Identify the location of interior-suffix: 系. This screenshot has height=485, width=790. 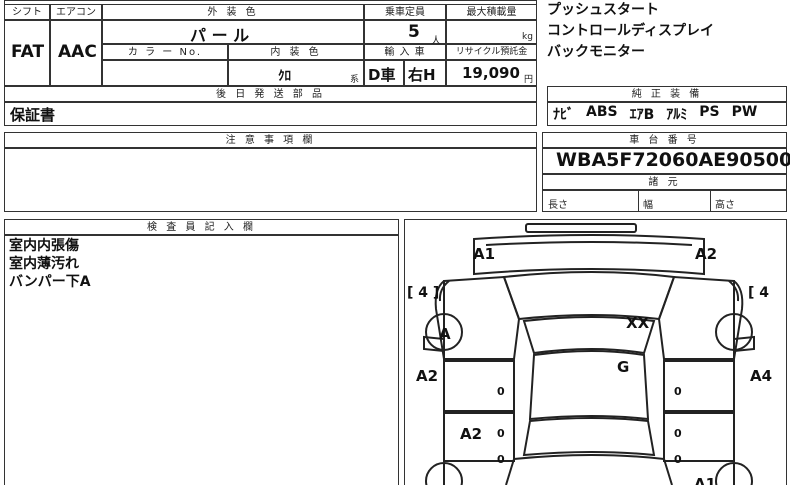
(355, 80).